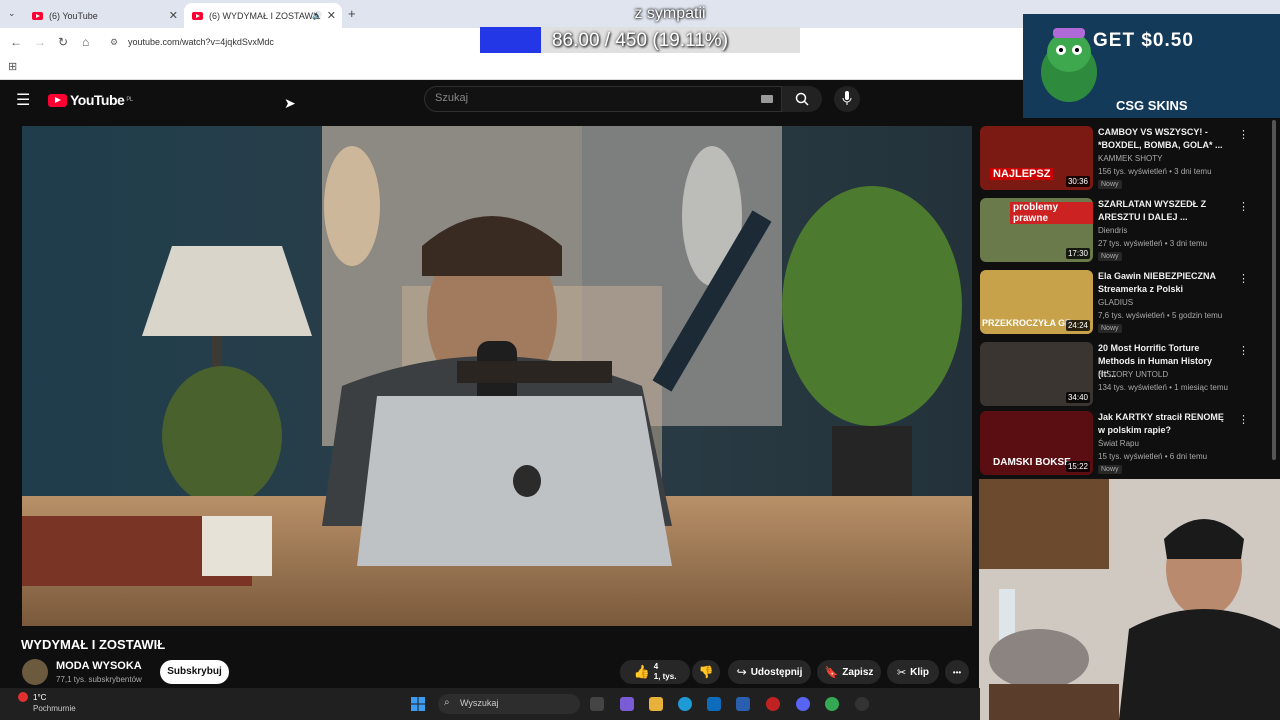  Describe the element at coordinates (1153, 456) in the screenshot. I see `recommendation-meta: 15 tys. wyświetleń • 6 dni temu` at that location.